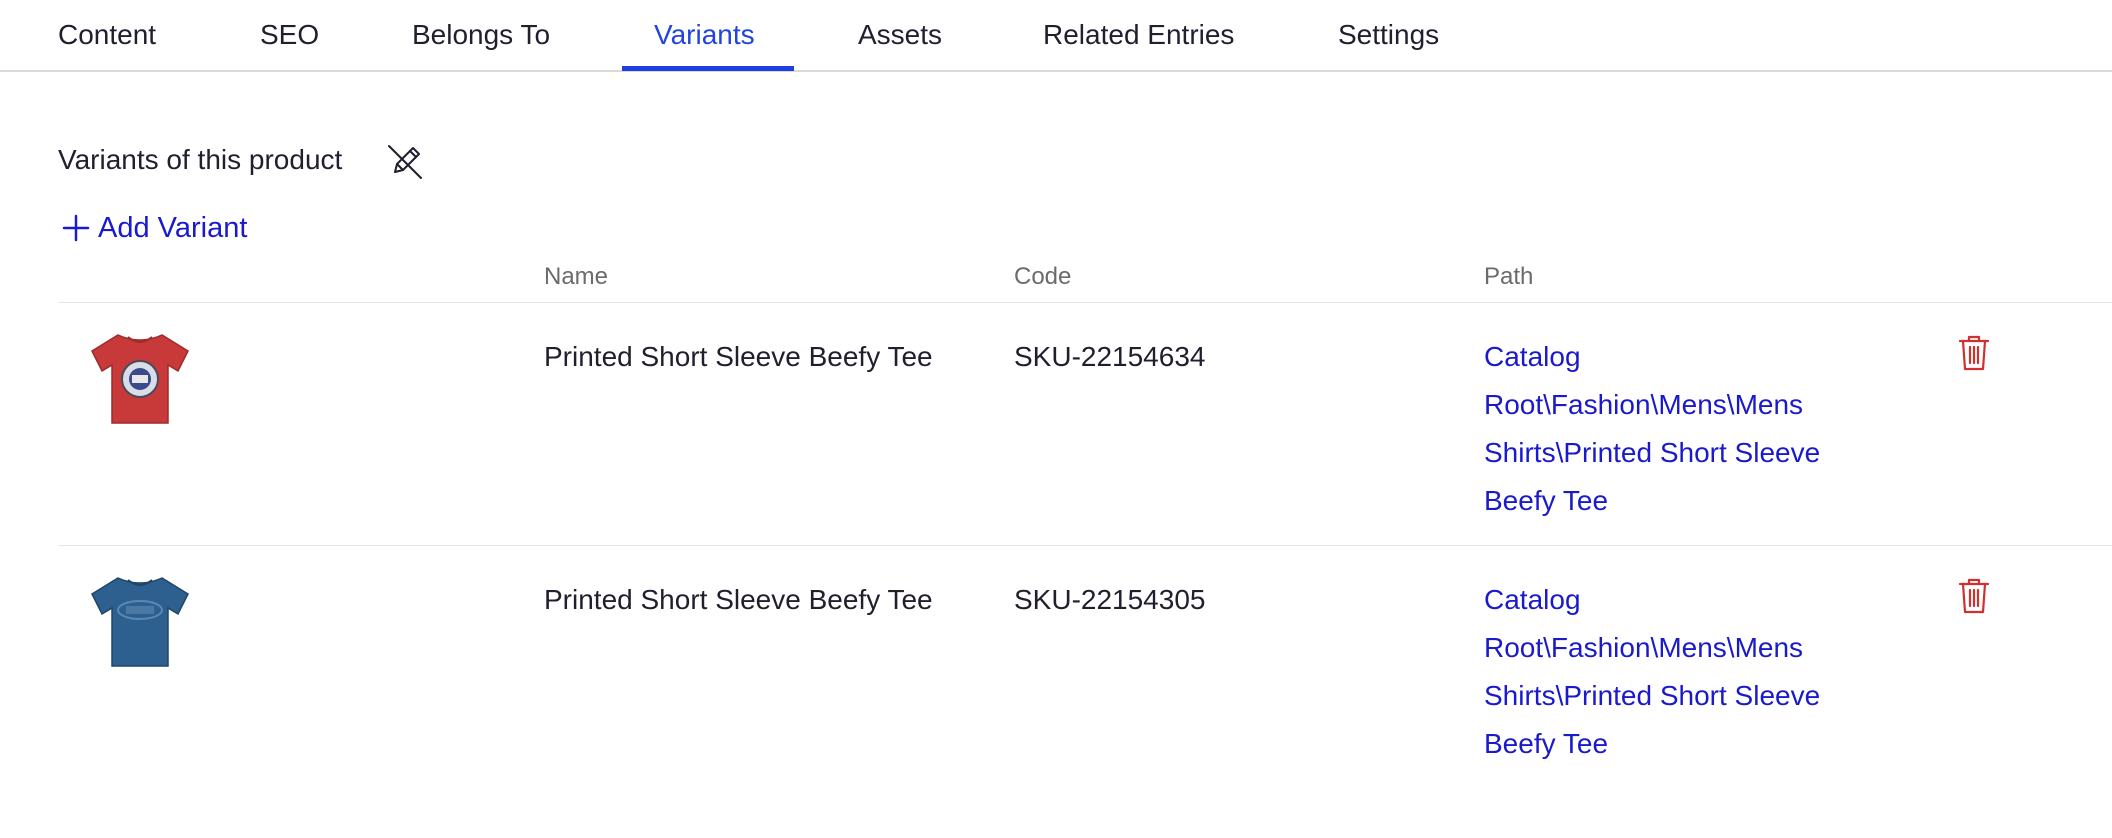 This screenshot has height=838, width=2112. I want to click on plus-icon, so click(76, 228).